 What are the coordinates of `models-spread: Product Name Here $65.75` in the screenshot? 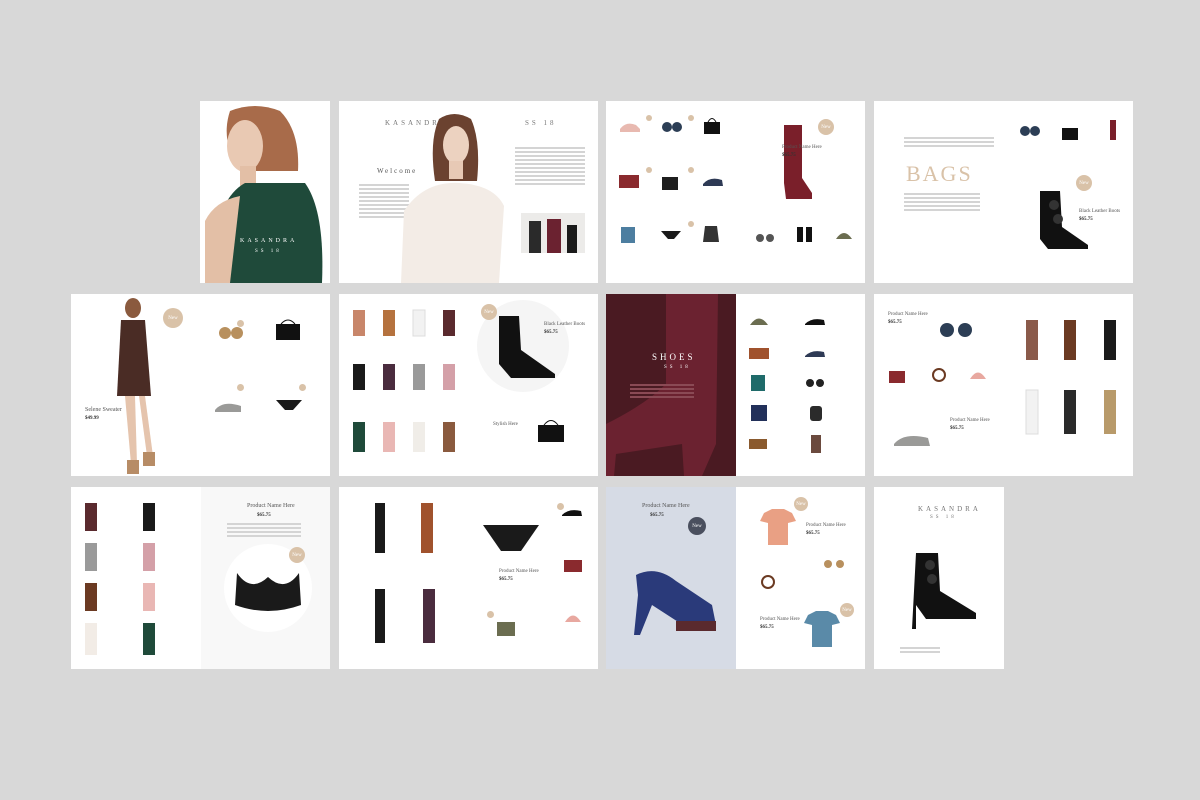 It's located at (468, 578).